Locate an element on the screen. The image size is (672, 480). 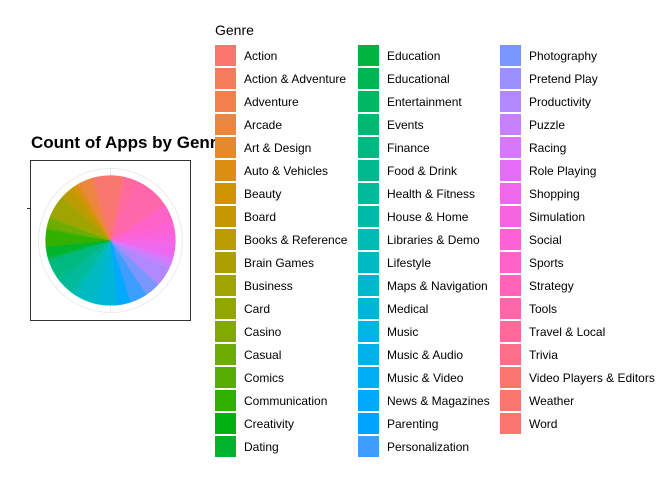
pie-chart is located at coordinates (110, 240).